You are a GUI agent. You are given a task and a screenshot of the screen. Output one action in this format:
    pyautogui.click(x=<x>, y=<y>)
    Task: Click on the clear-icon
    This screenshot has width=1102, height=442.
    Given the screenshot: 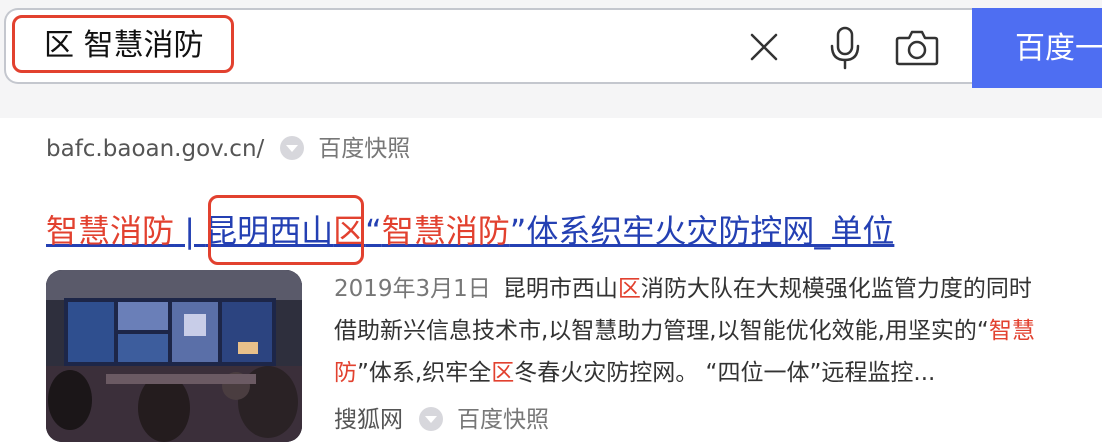 What is the action you would take?
    pyautogui.click(x=764, y=47)
    